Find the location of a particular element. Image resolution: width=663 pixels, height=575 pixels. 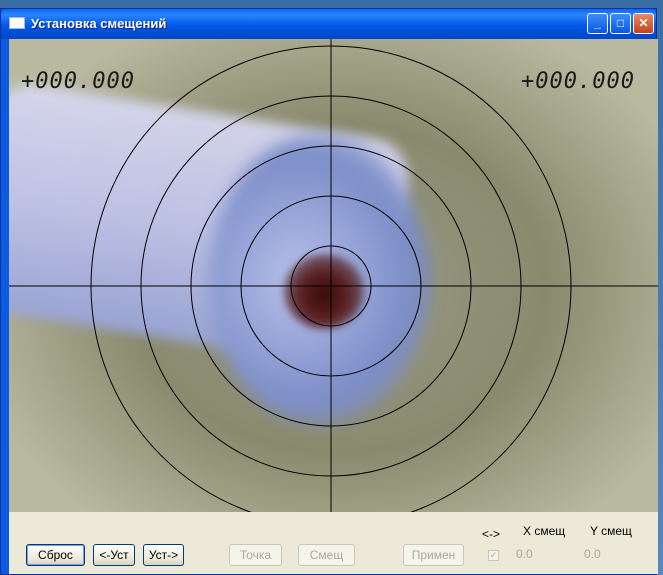

right-coordinate-readout: +000.000 is located at coordinates (578, 81).